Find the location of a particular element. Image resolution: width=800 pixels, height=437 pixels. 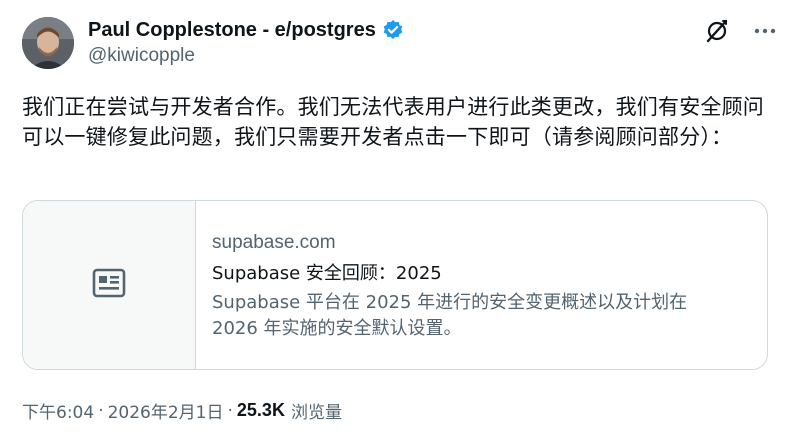

verified-badge-icon is located at coordinates (393, 30).